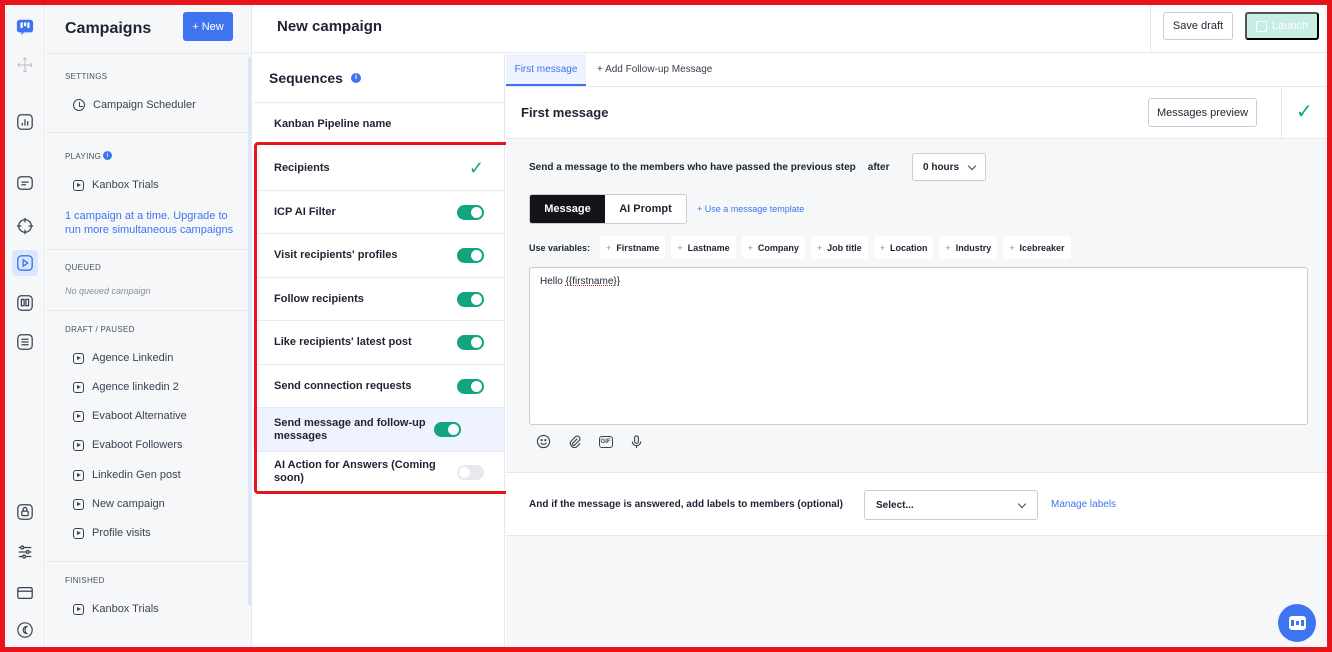  What do you see at coordinates (330, 26) in the screenshot?
I see `page-title: New campaign` at bounding box center [330, 26].